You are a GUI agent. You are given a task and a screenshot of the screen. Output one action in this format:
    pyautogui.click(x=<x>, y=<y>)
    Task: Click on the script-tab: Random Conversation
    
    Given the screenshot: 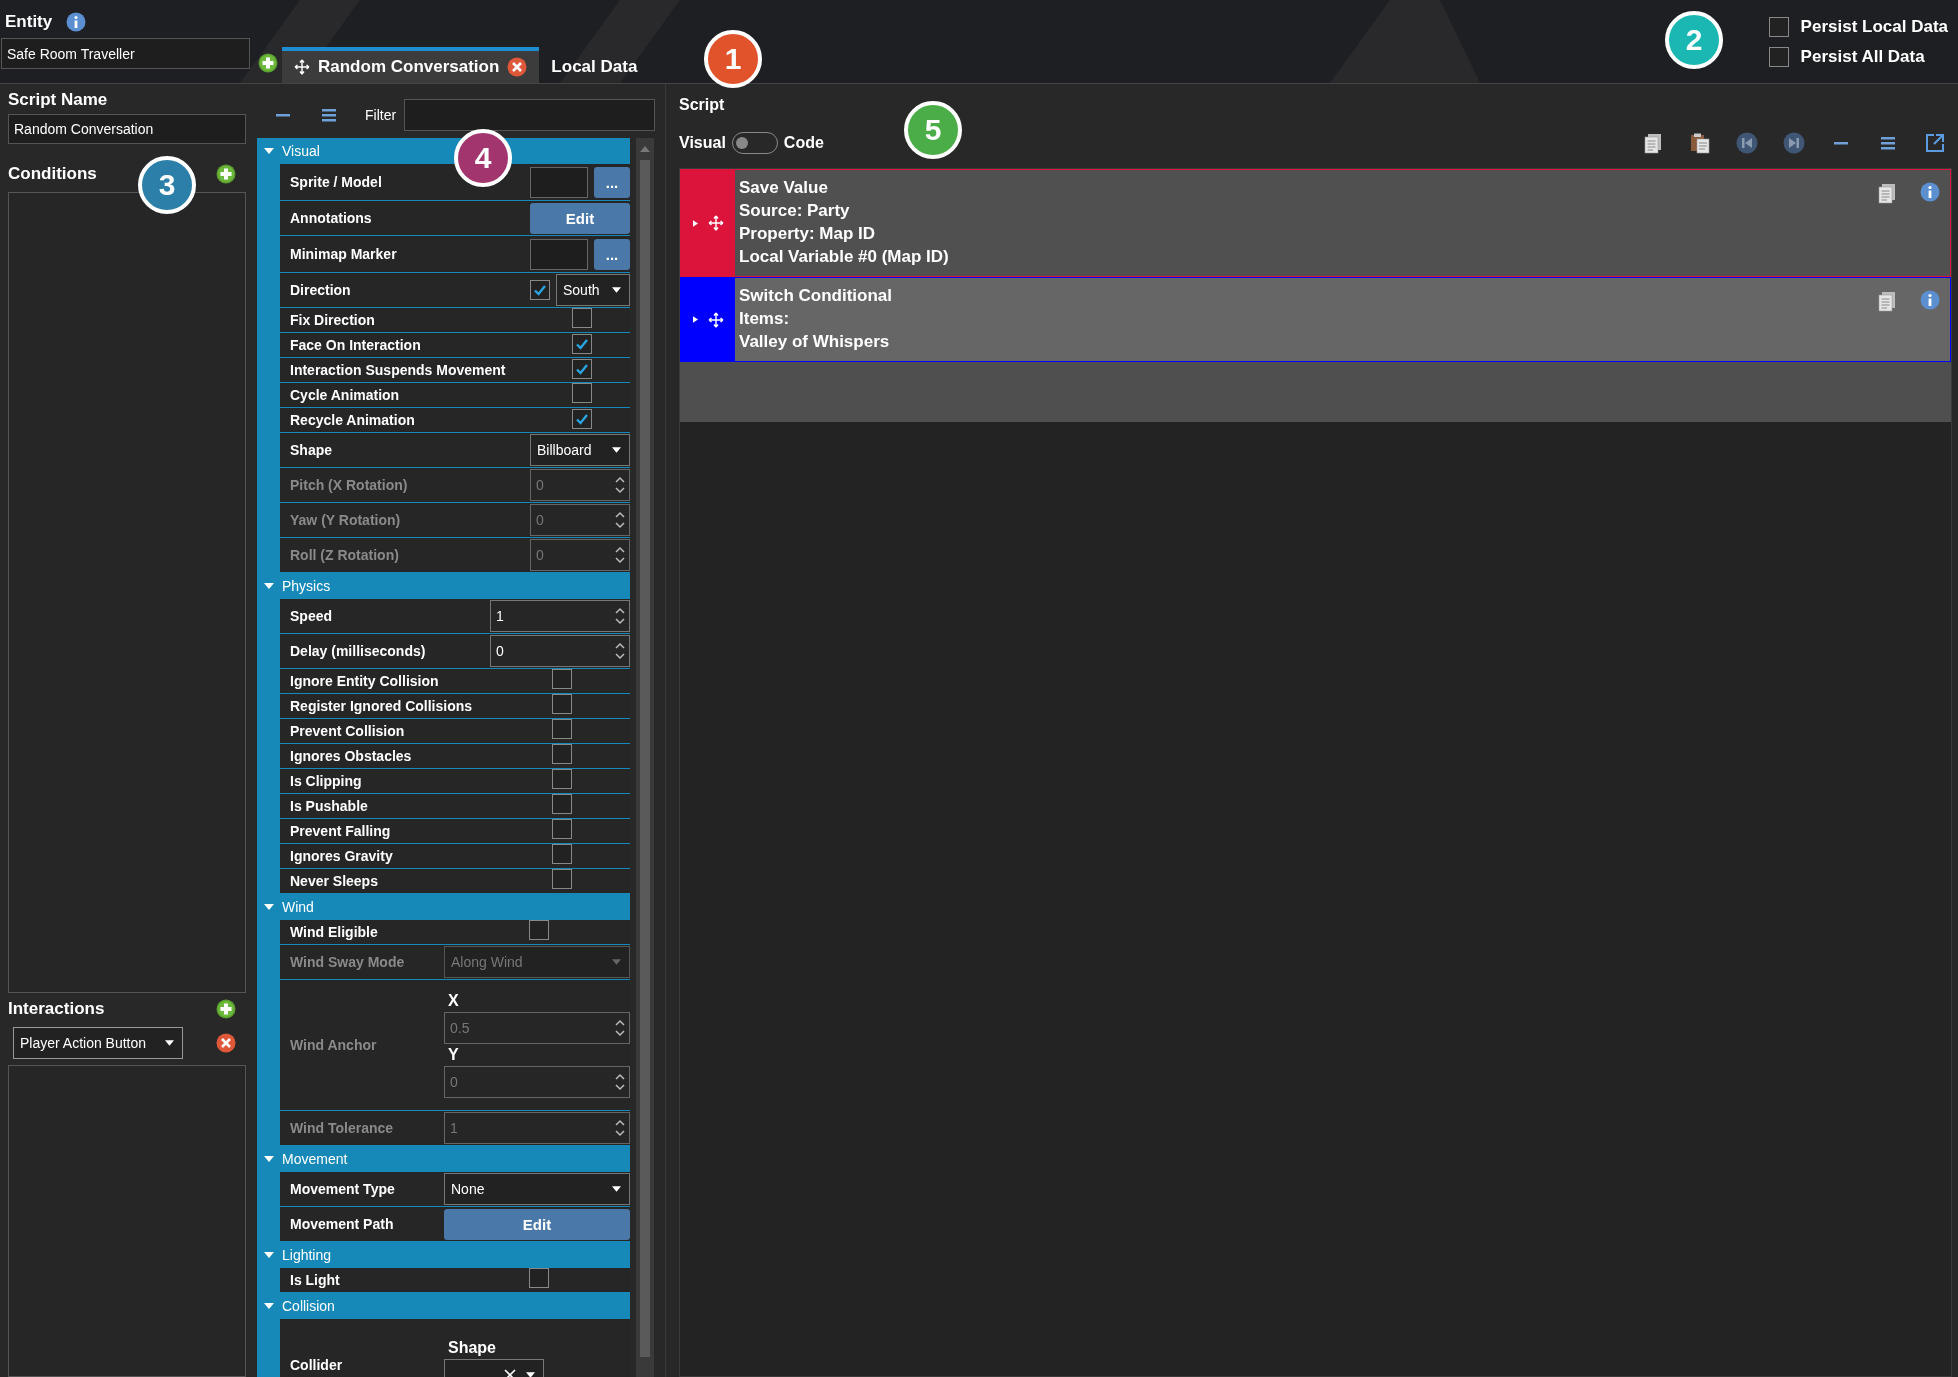 What is the action you would take?
    pyautogui.click(x=411, y=65)
    